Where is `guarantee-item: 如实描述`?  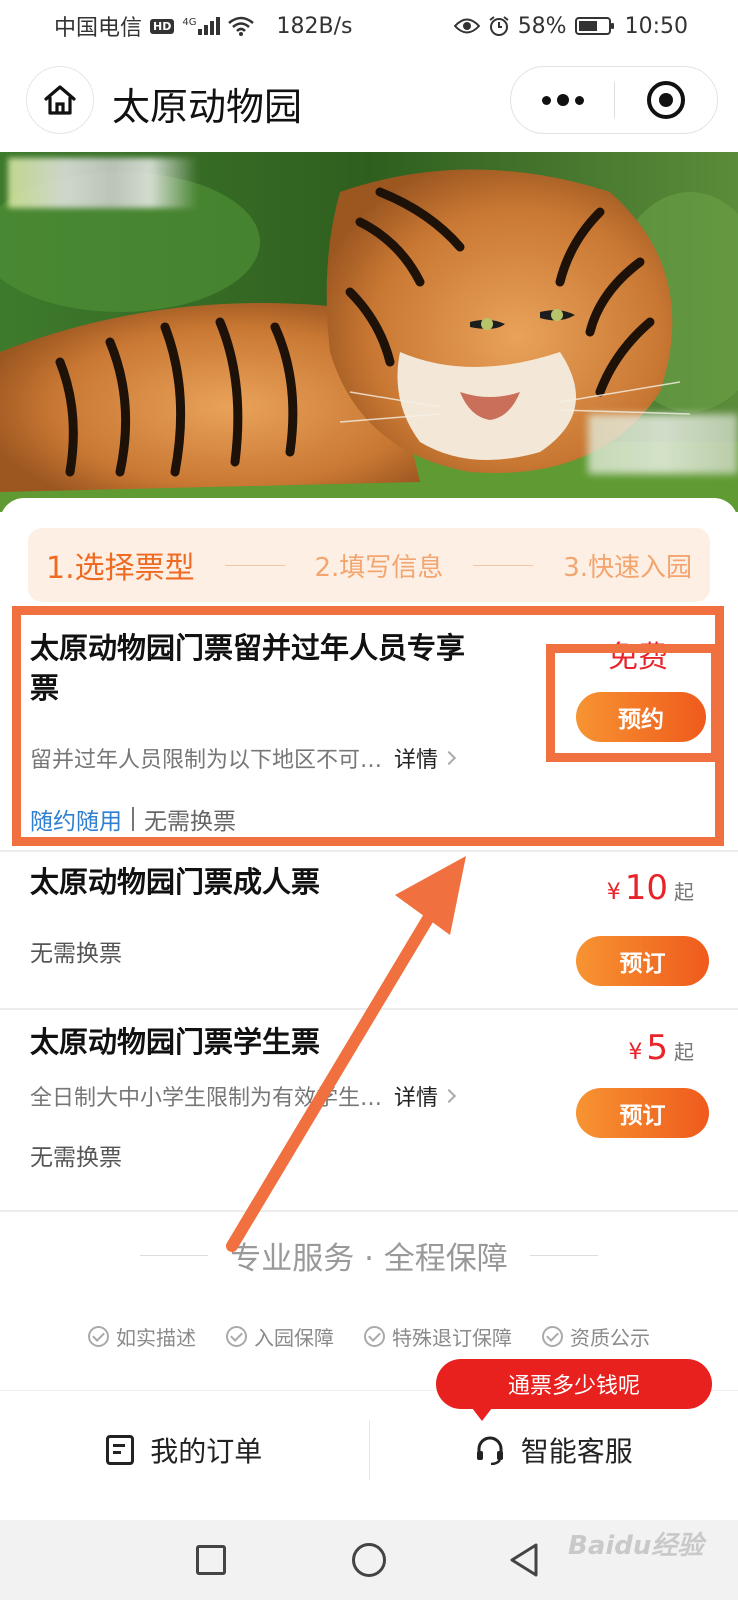
guarantee-item: 如实描述 is located at coordinates (142, 1336).